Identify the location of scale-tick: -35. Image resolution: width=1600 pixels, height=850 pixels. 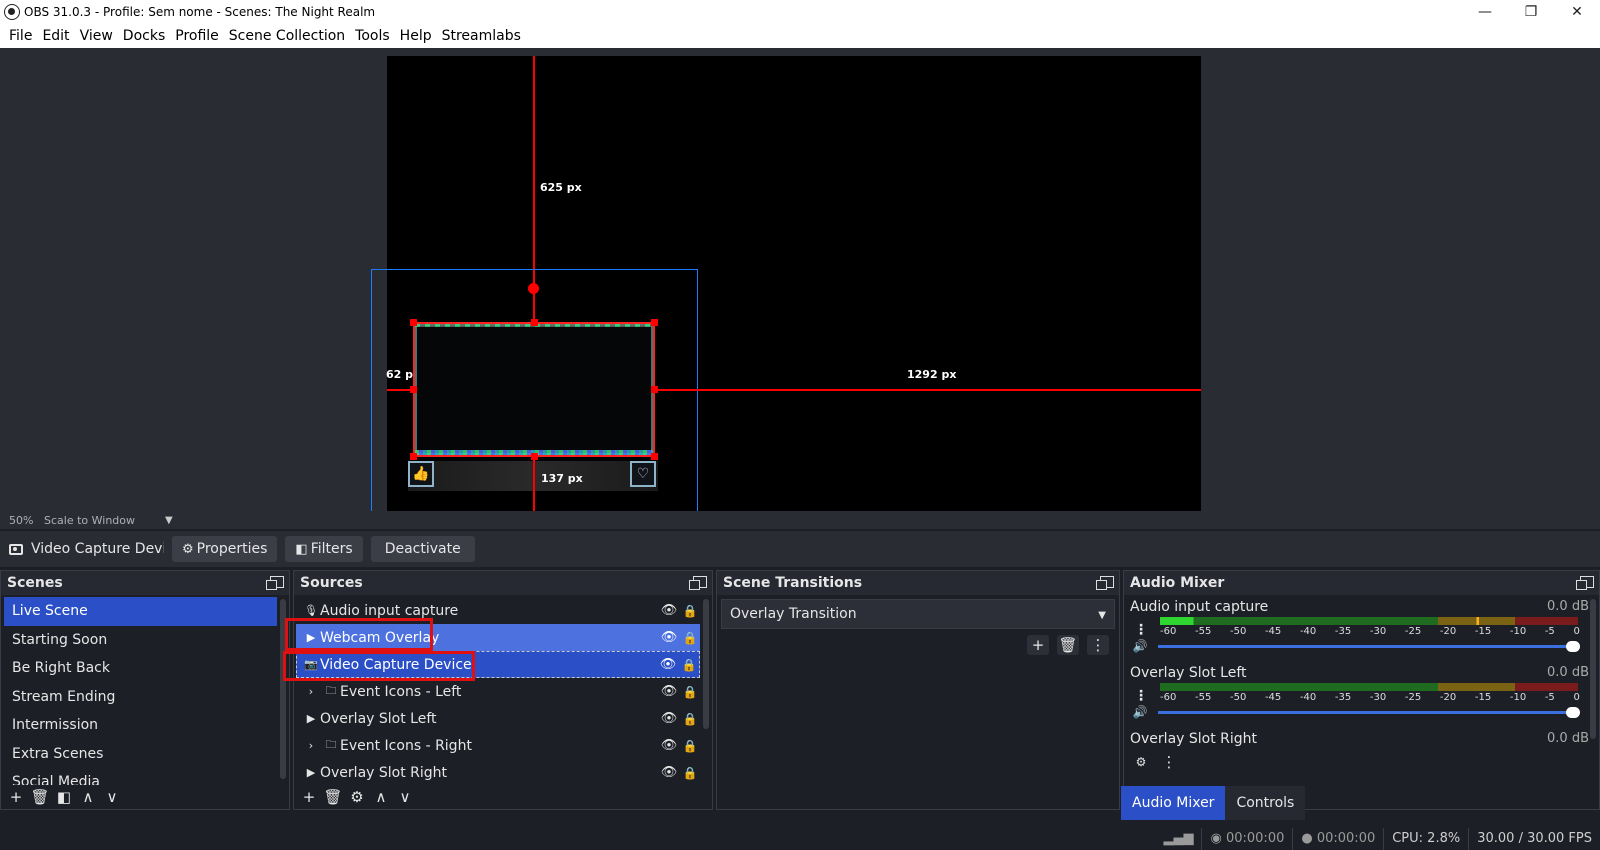
(1343, 631).